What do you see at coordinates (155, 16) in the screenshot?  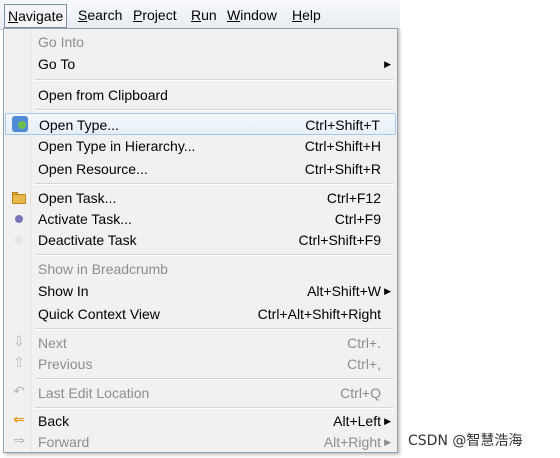 I see `menu-project: Project` at bounding box center [155, 16].